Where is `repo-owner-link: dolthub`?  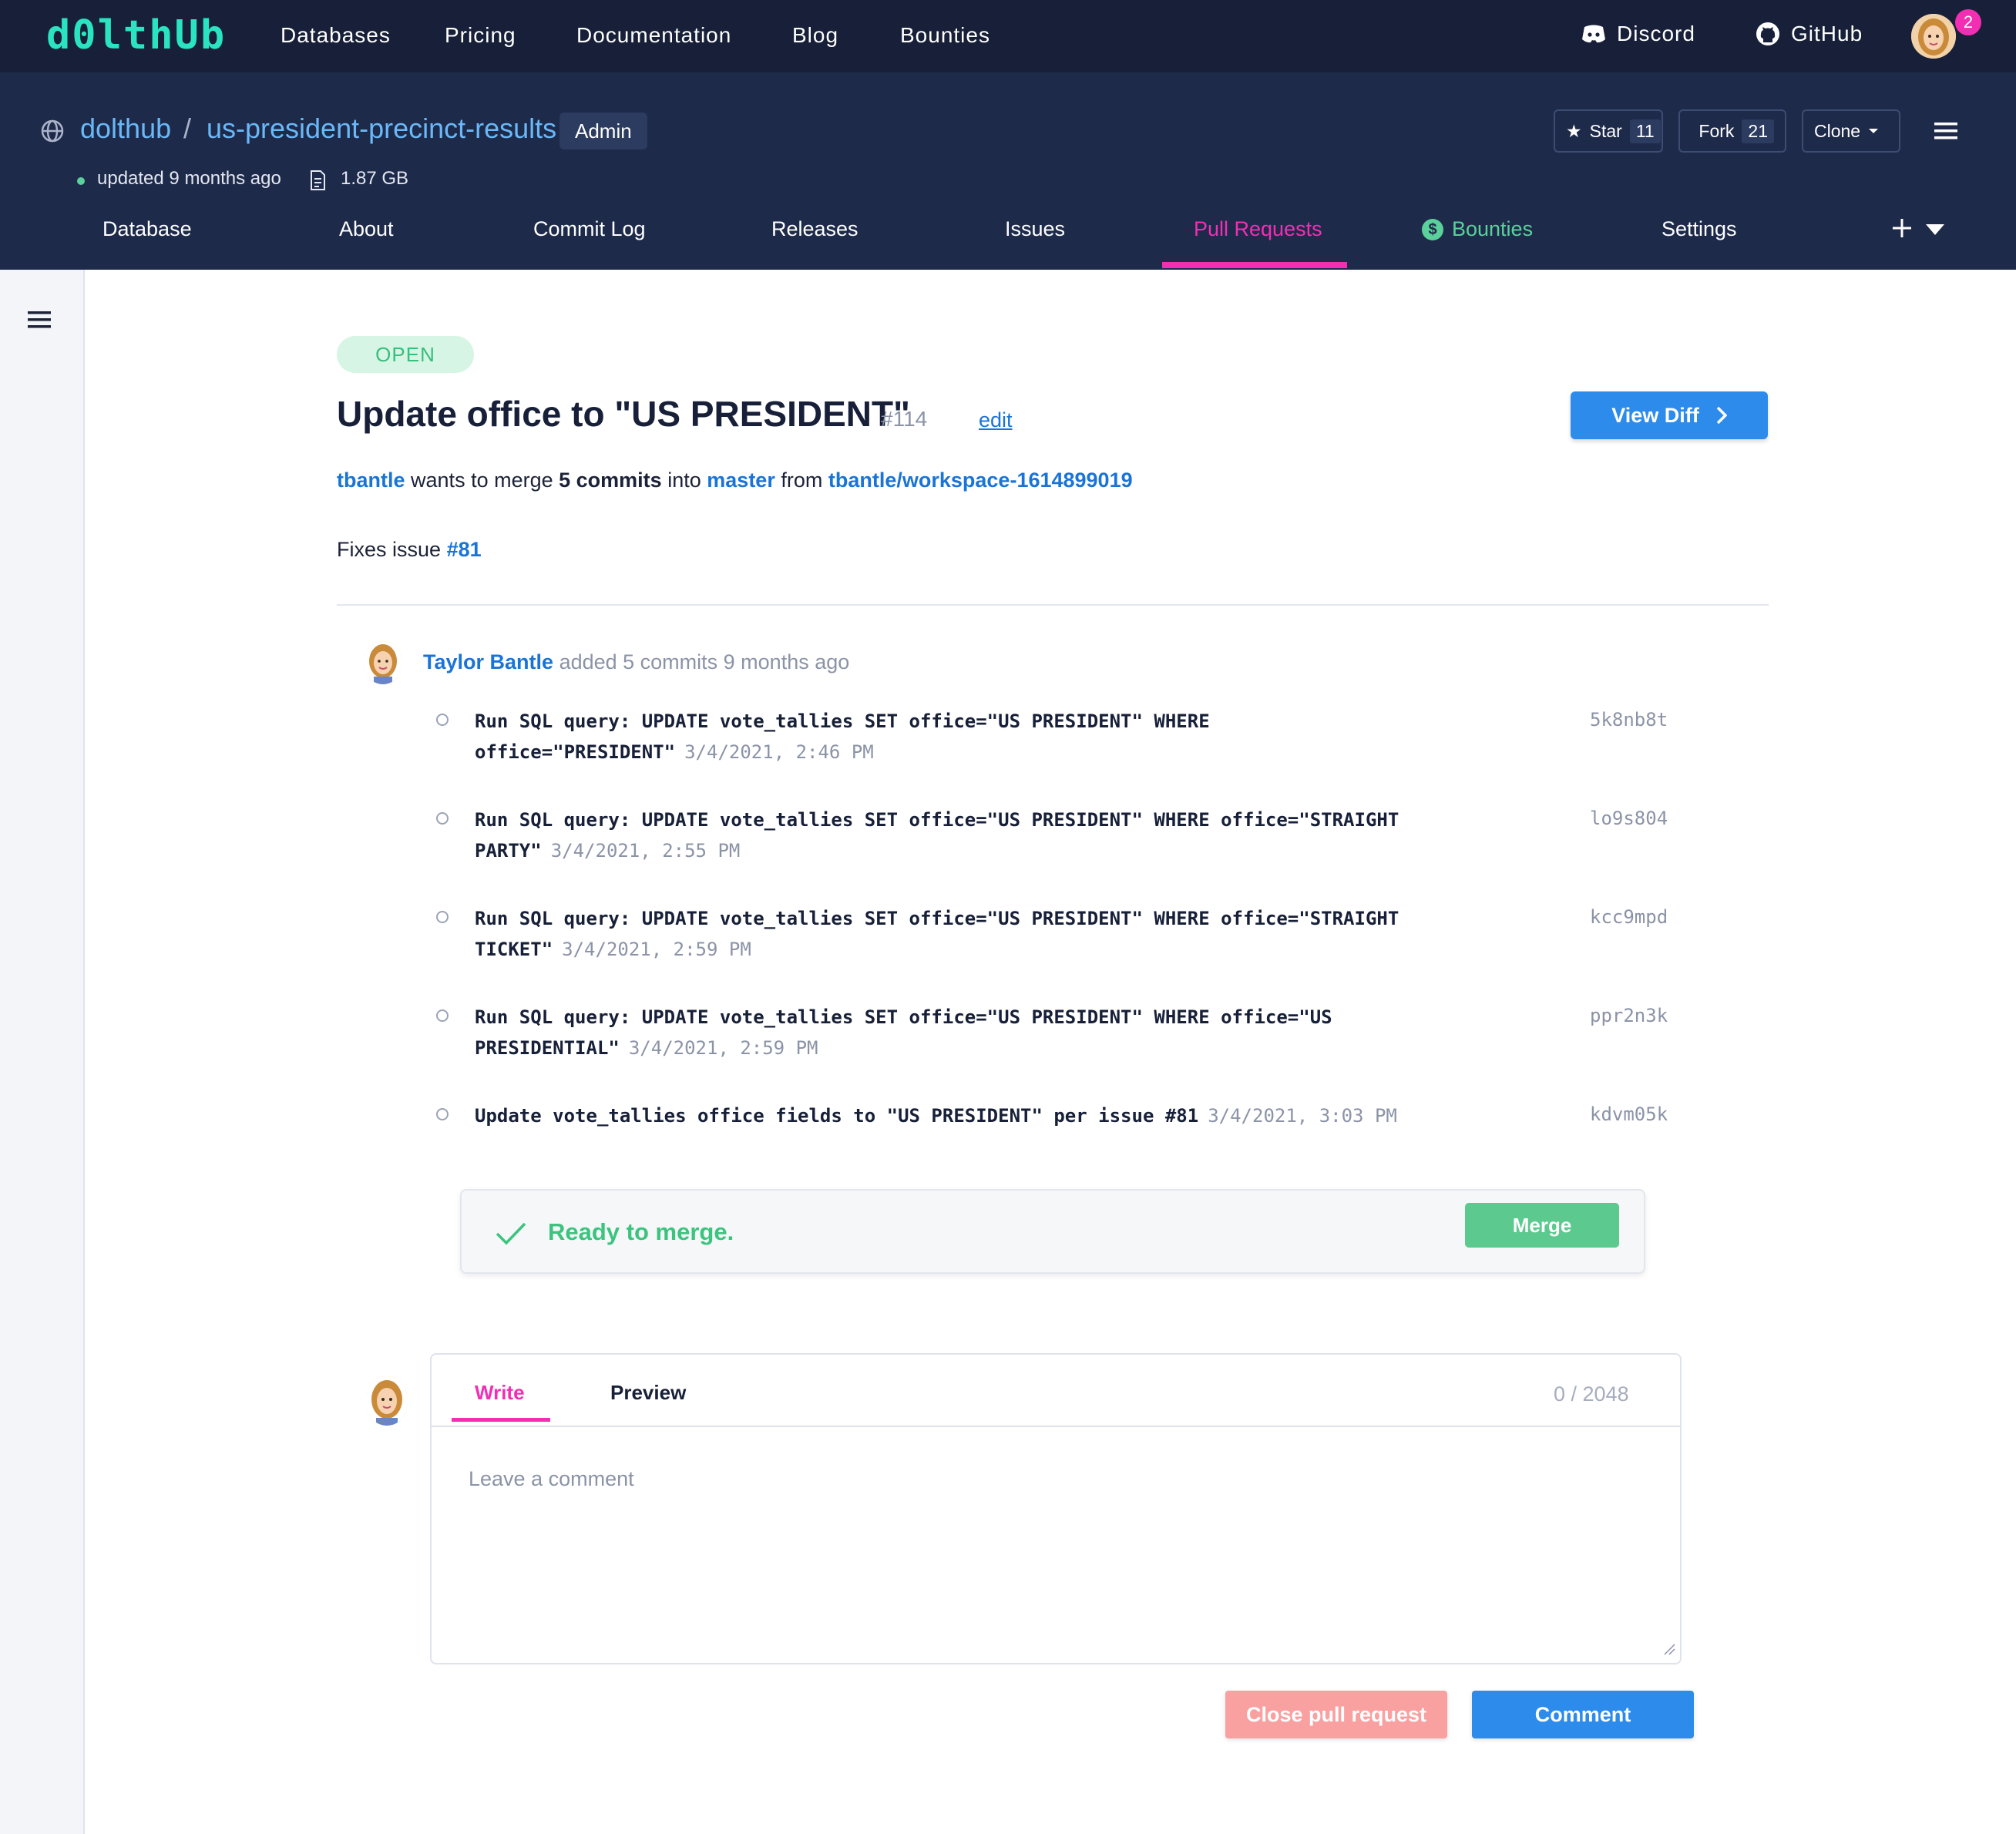 repo-owner-link: dolthub is located at coordinates (126, 129).